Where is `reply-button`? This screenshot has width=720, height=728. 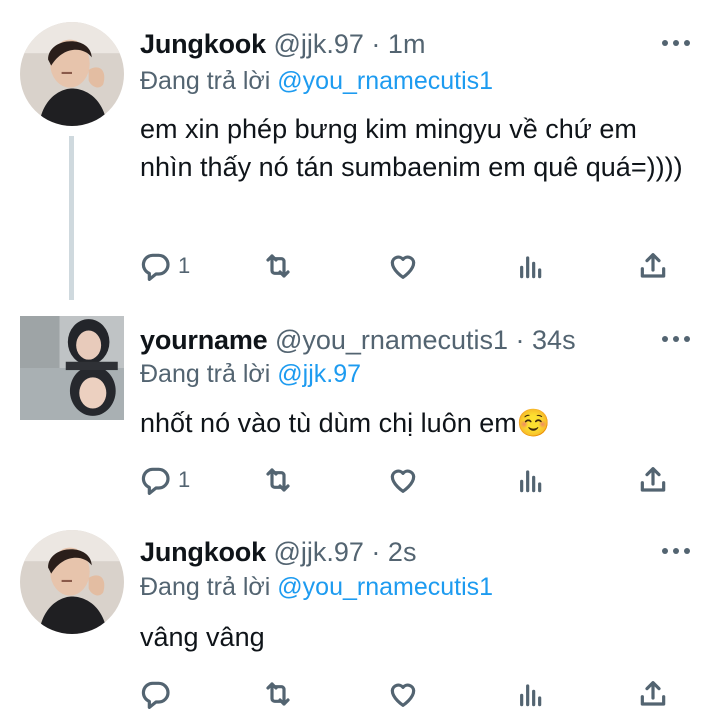
reply-button is located at coordinates (159, 694).